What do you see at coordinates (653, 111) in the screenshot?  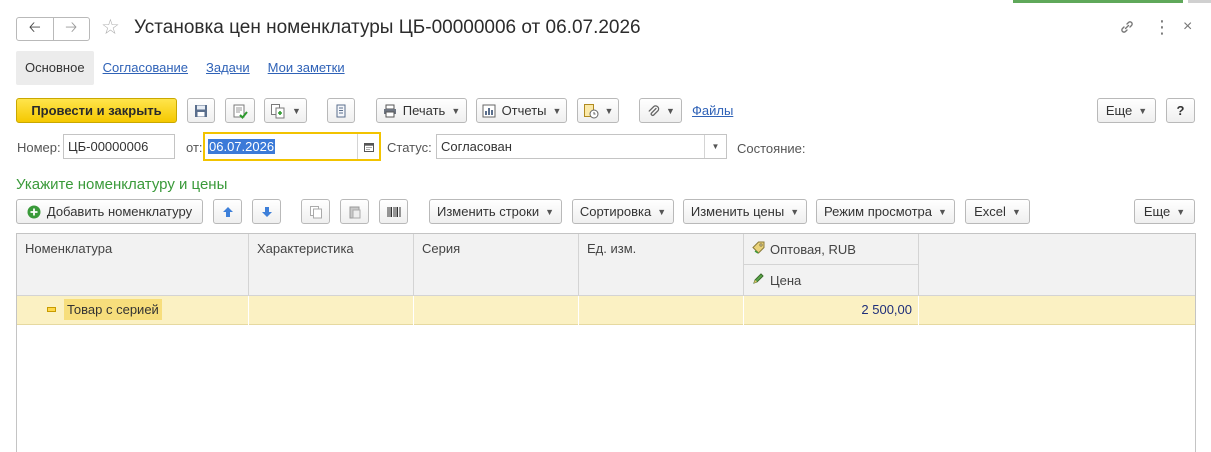 I see `paperclip-icon` at bounding box center [653, 111].